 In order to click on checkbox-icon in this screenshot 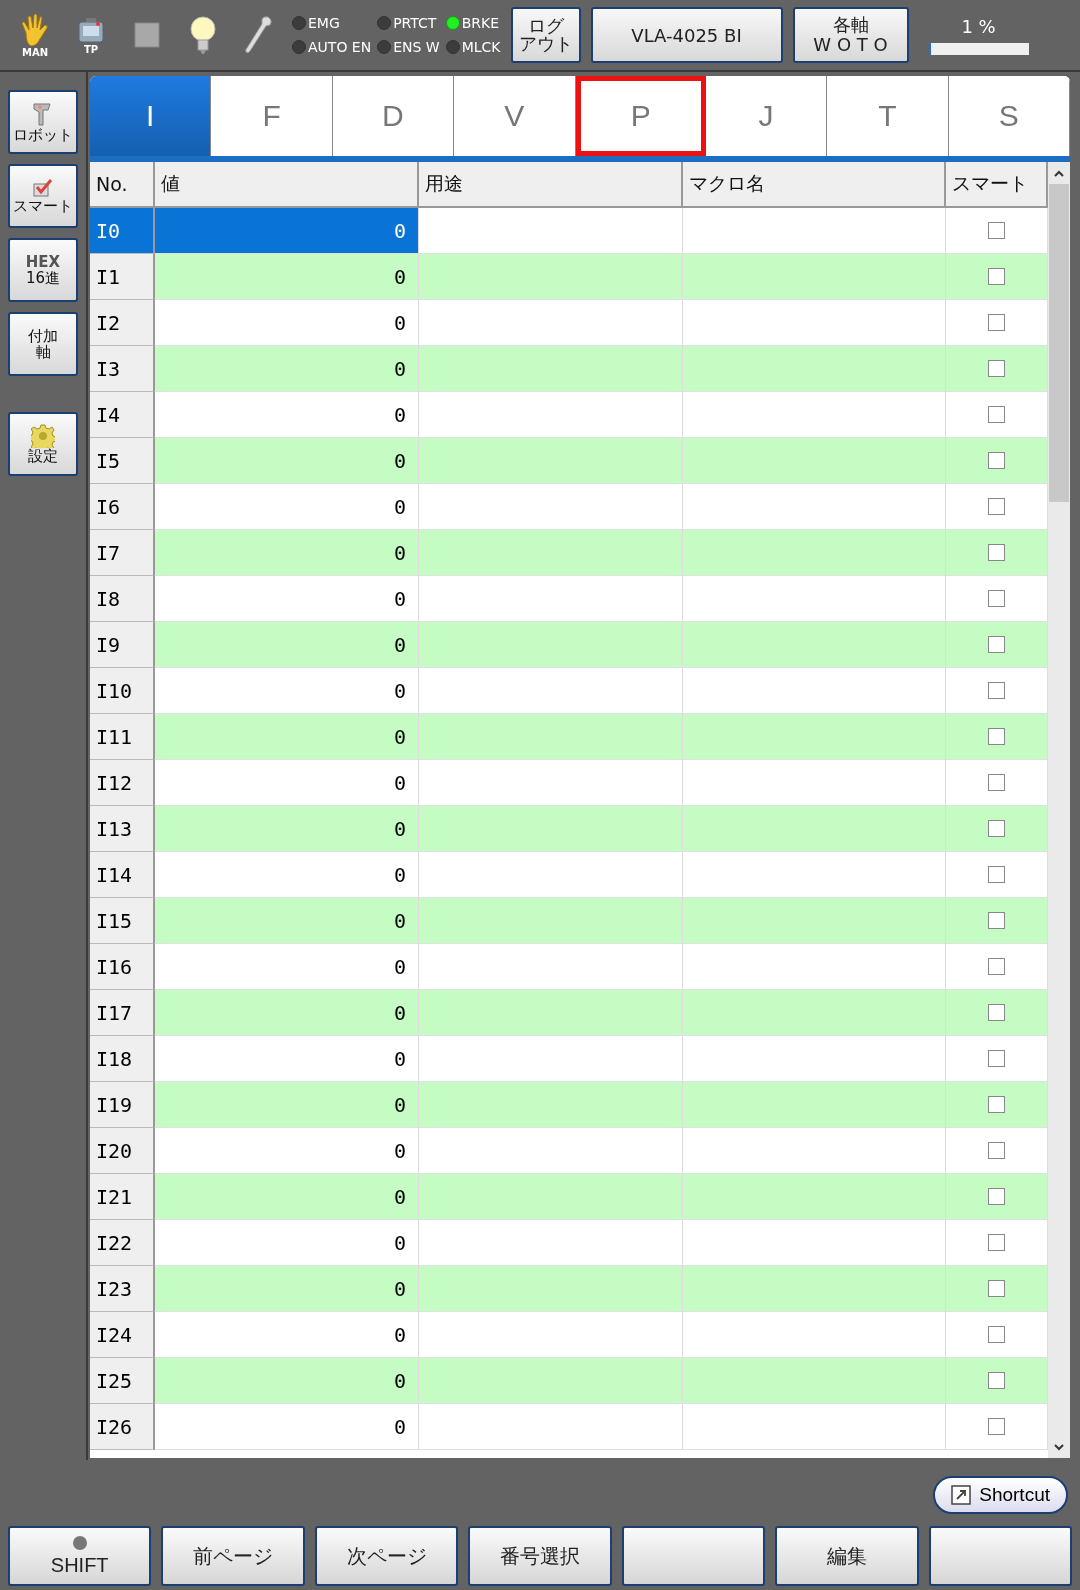, I will do `click(43, 187)`.